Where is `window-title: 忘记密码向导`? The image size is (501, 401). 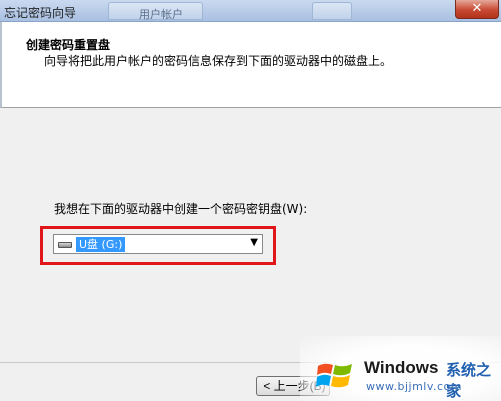 window-title: 忘记密码向导 is located at coordinates (40, 13).